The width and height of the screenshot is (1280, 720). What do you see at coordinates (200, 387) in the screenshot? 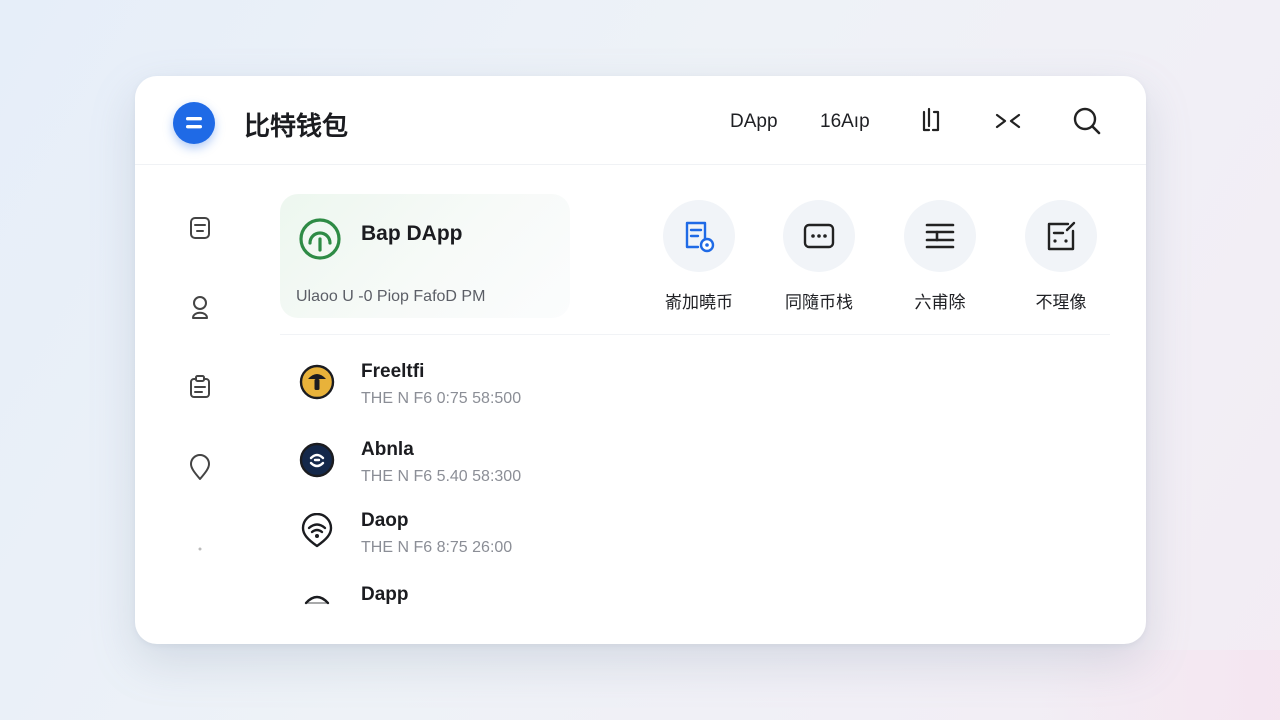
I see `sidebar-clipboard-icon` at bounding box center [200, 387].